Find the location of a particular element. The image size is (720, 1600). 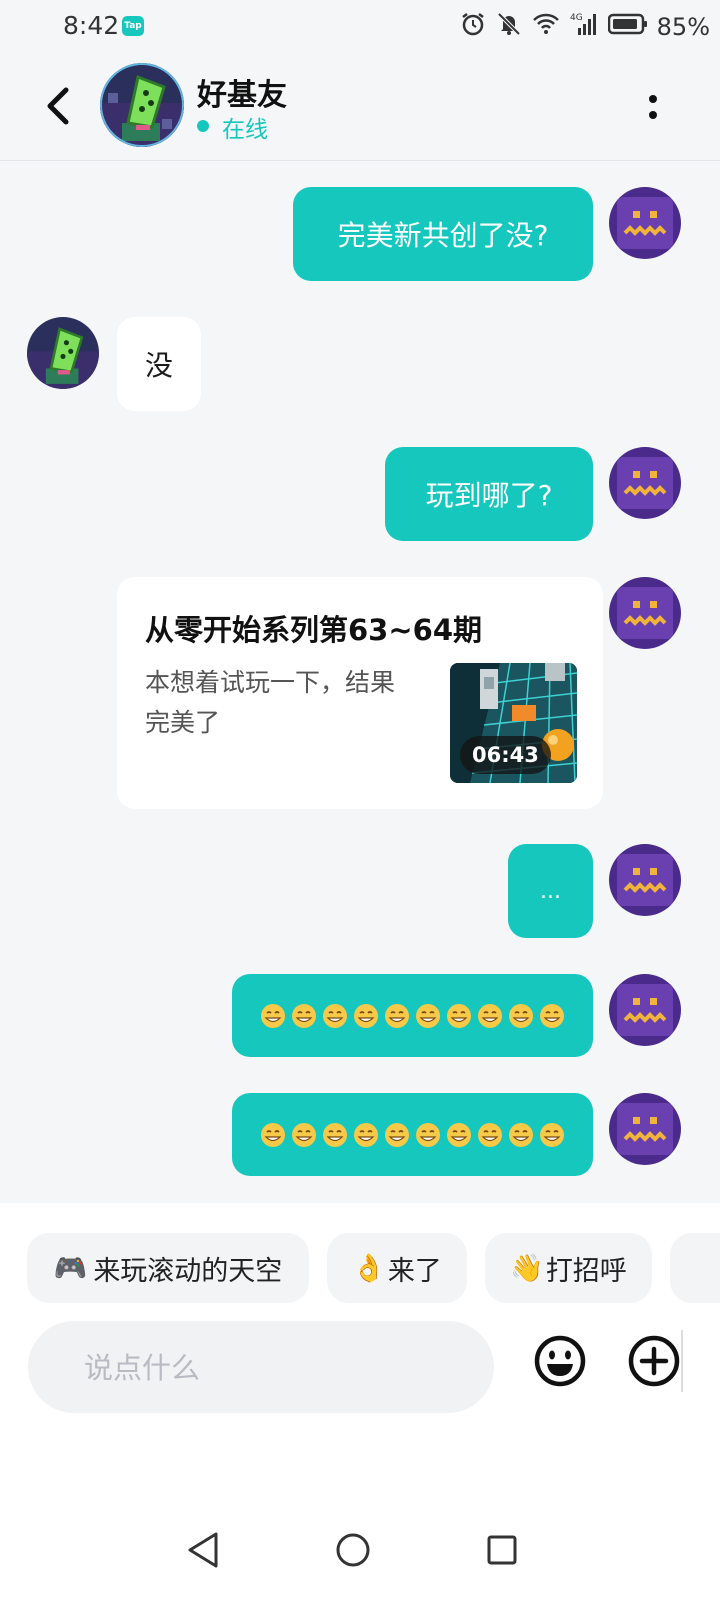

quick-reply-chip: 👋 打招呼 is located at coordinates (568, 1268).